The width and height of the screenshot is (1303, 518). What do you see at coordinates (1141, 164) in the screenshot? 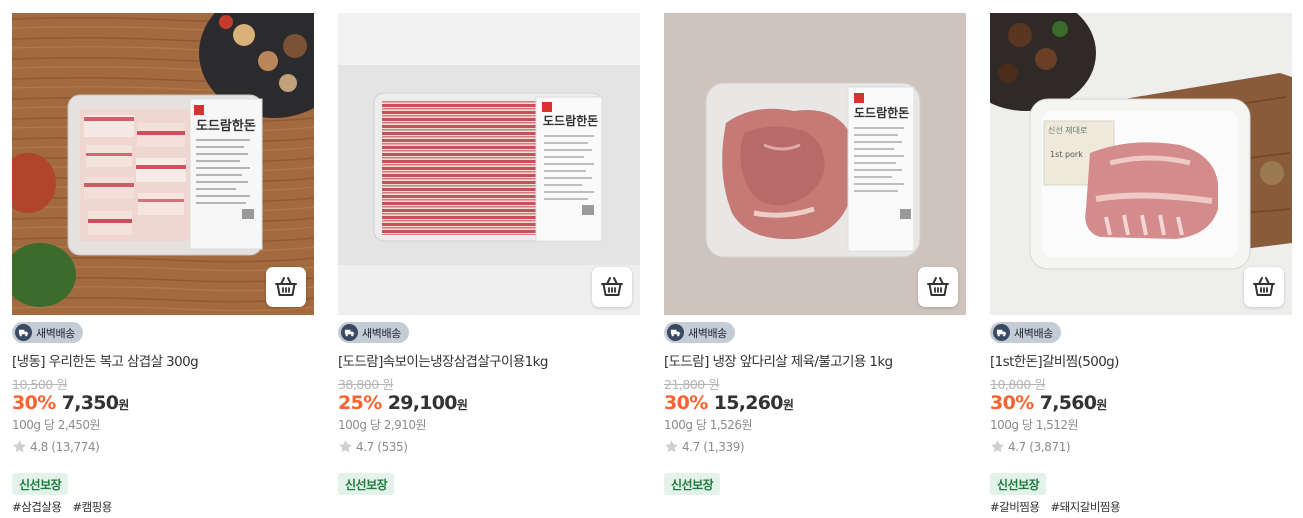
I see `product-image: 신선 제대로 1st pork` at bounding box center [1141, 164].